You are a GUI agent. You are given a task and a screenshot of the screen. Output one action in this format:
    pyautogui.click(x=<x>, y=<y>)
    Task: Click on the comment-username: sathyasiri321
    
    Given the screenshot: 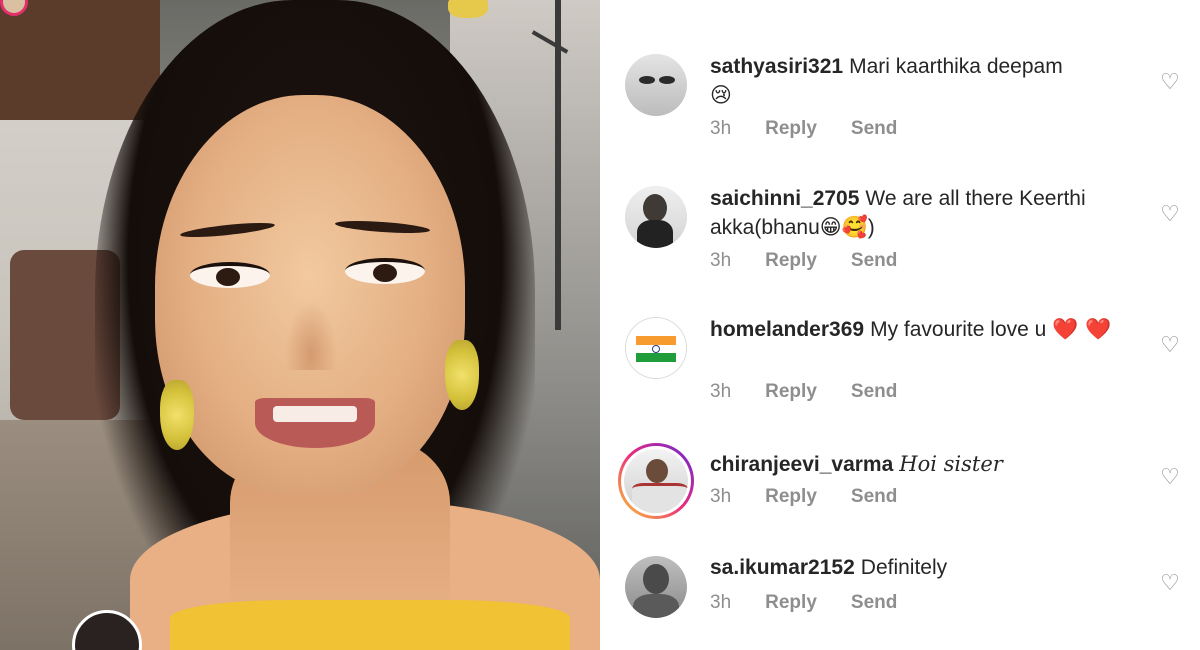 What is the action you would take?
    pyautogui.click(x=776, y=66)
    